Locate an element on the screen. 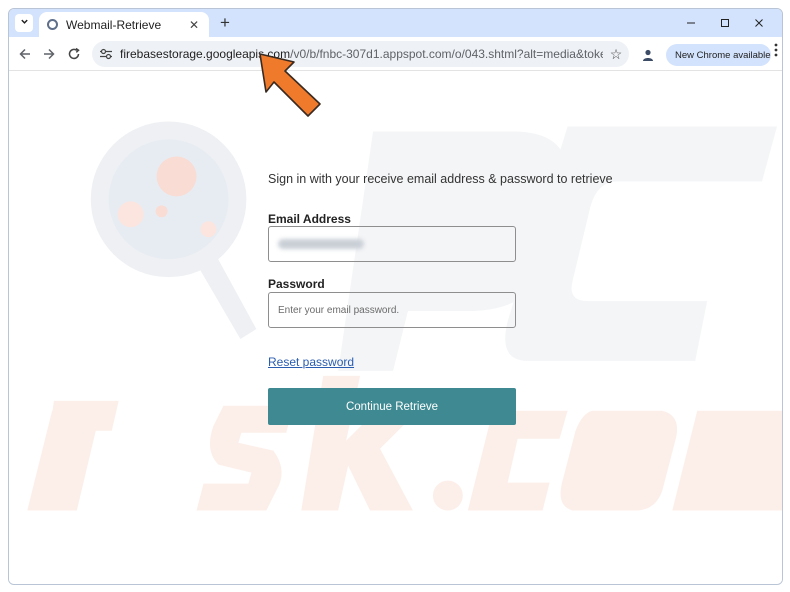  chrome-update-button: New Chrome available is located at coordinates (718, 55).